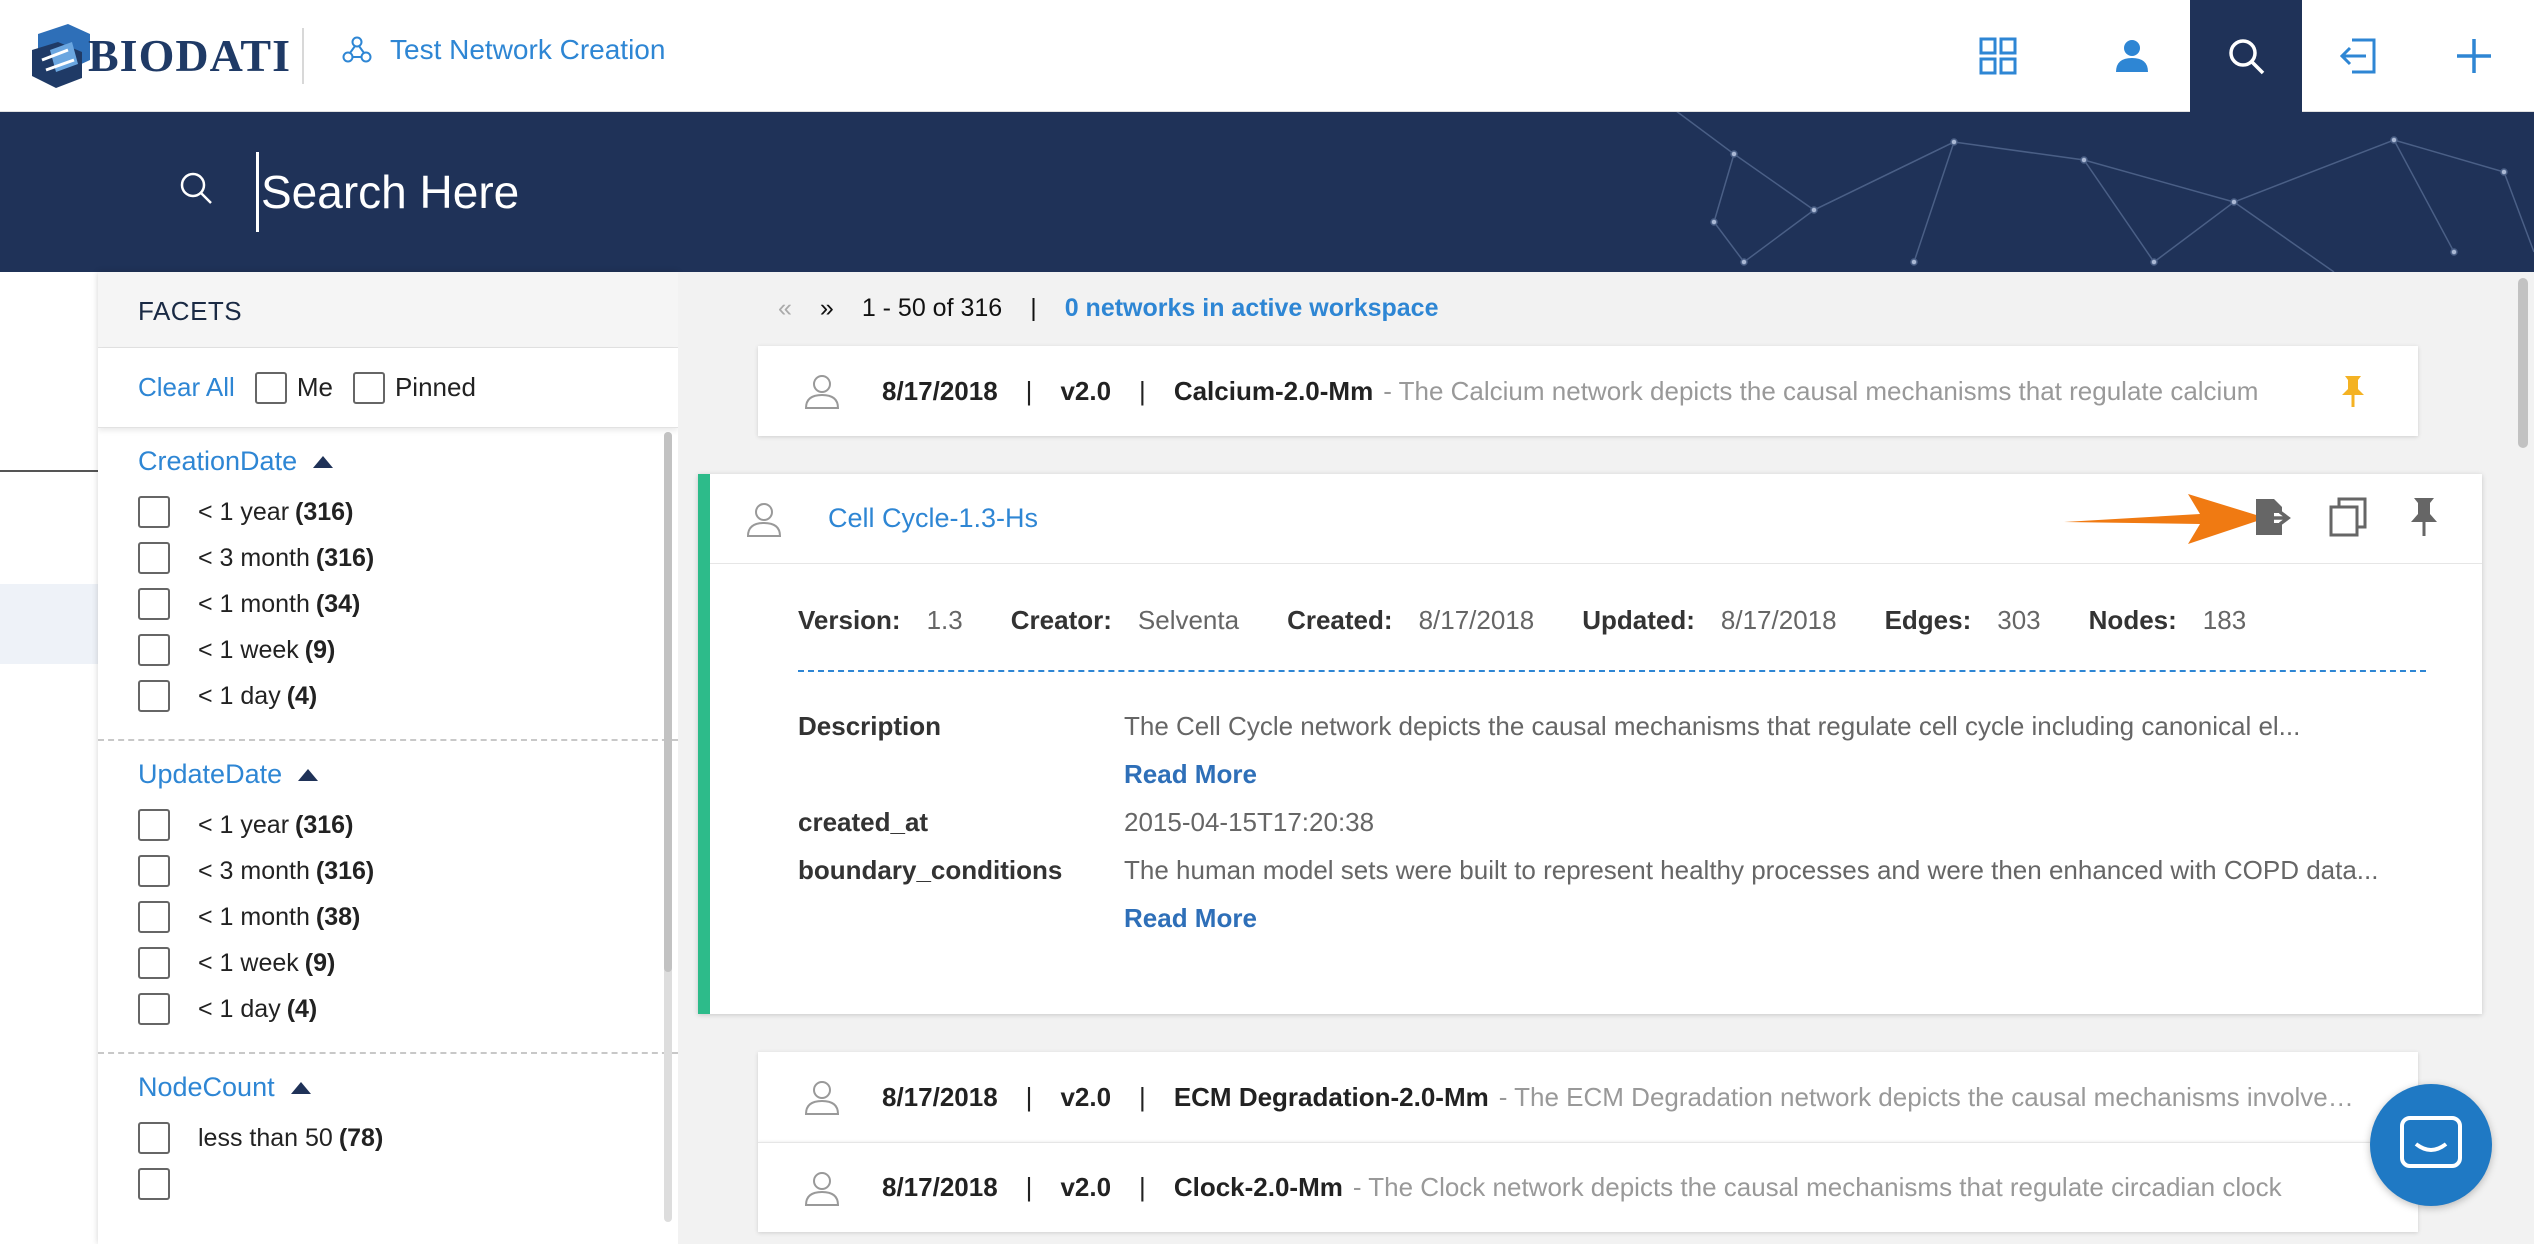 This screenshot has height=1244, width=2534. What do you see at coordinates (1596, 519) in the screenshot?
I see `expanded-card-header: Cell Cycle-1.3-Hs` at bounding box center [1596, 519].